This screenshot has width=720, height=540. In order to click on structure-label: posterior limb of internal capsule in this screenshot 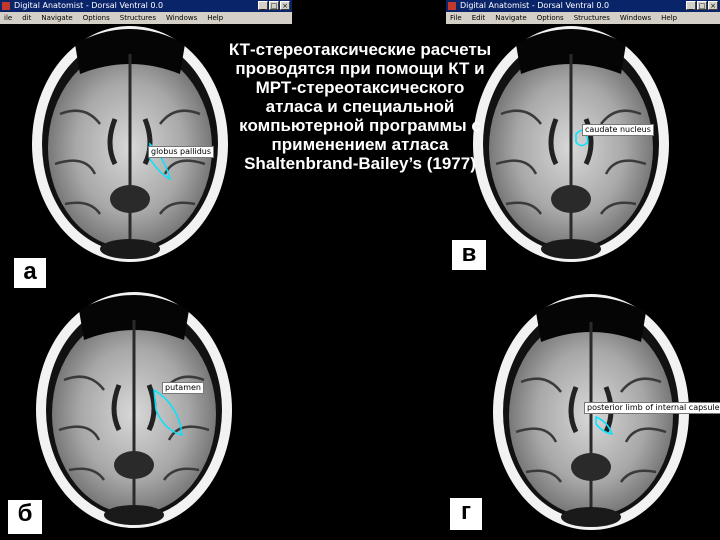, I will do `click(652, 408)`.